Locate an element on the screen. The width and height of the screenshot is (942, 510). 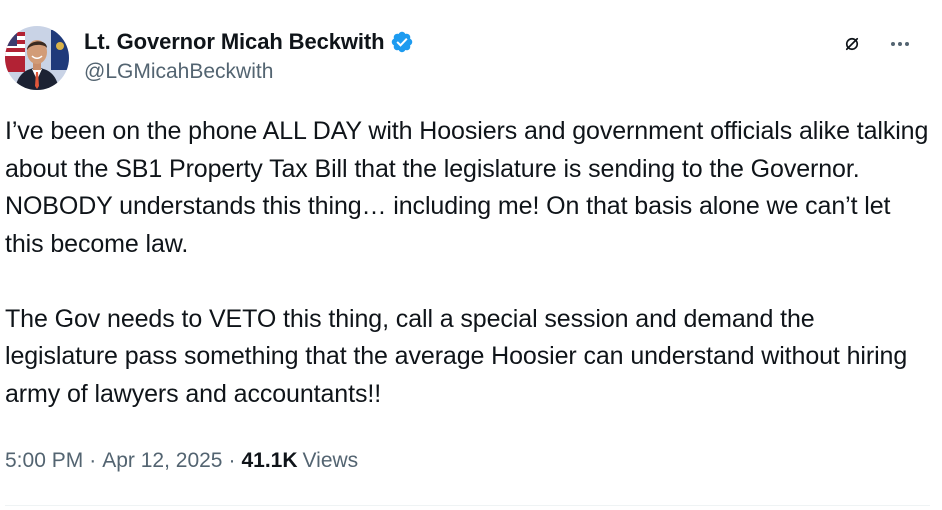
grok-icon is located at coordinates (852, 44).